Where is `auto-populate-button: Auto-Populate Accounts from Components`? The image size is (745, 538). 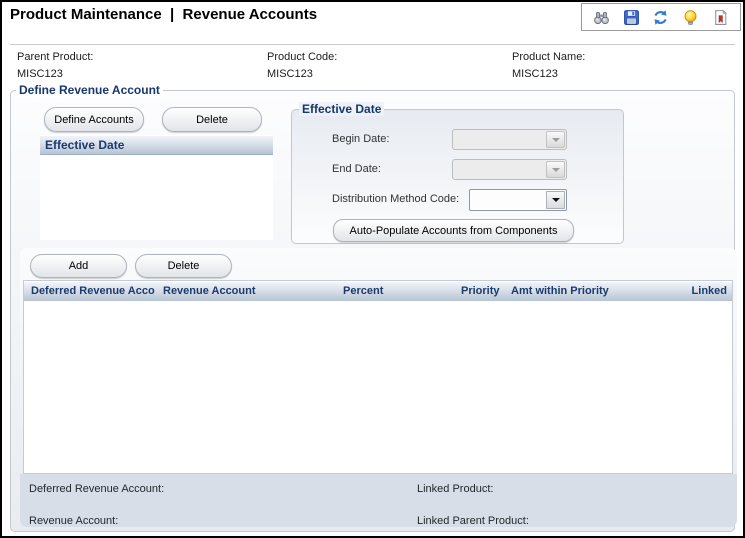 auto-populate-button: Auto-Populate Accounts from Components is located at coordinates (453, 230).